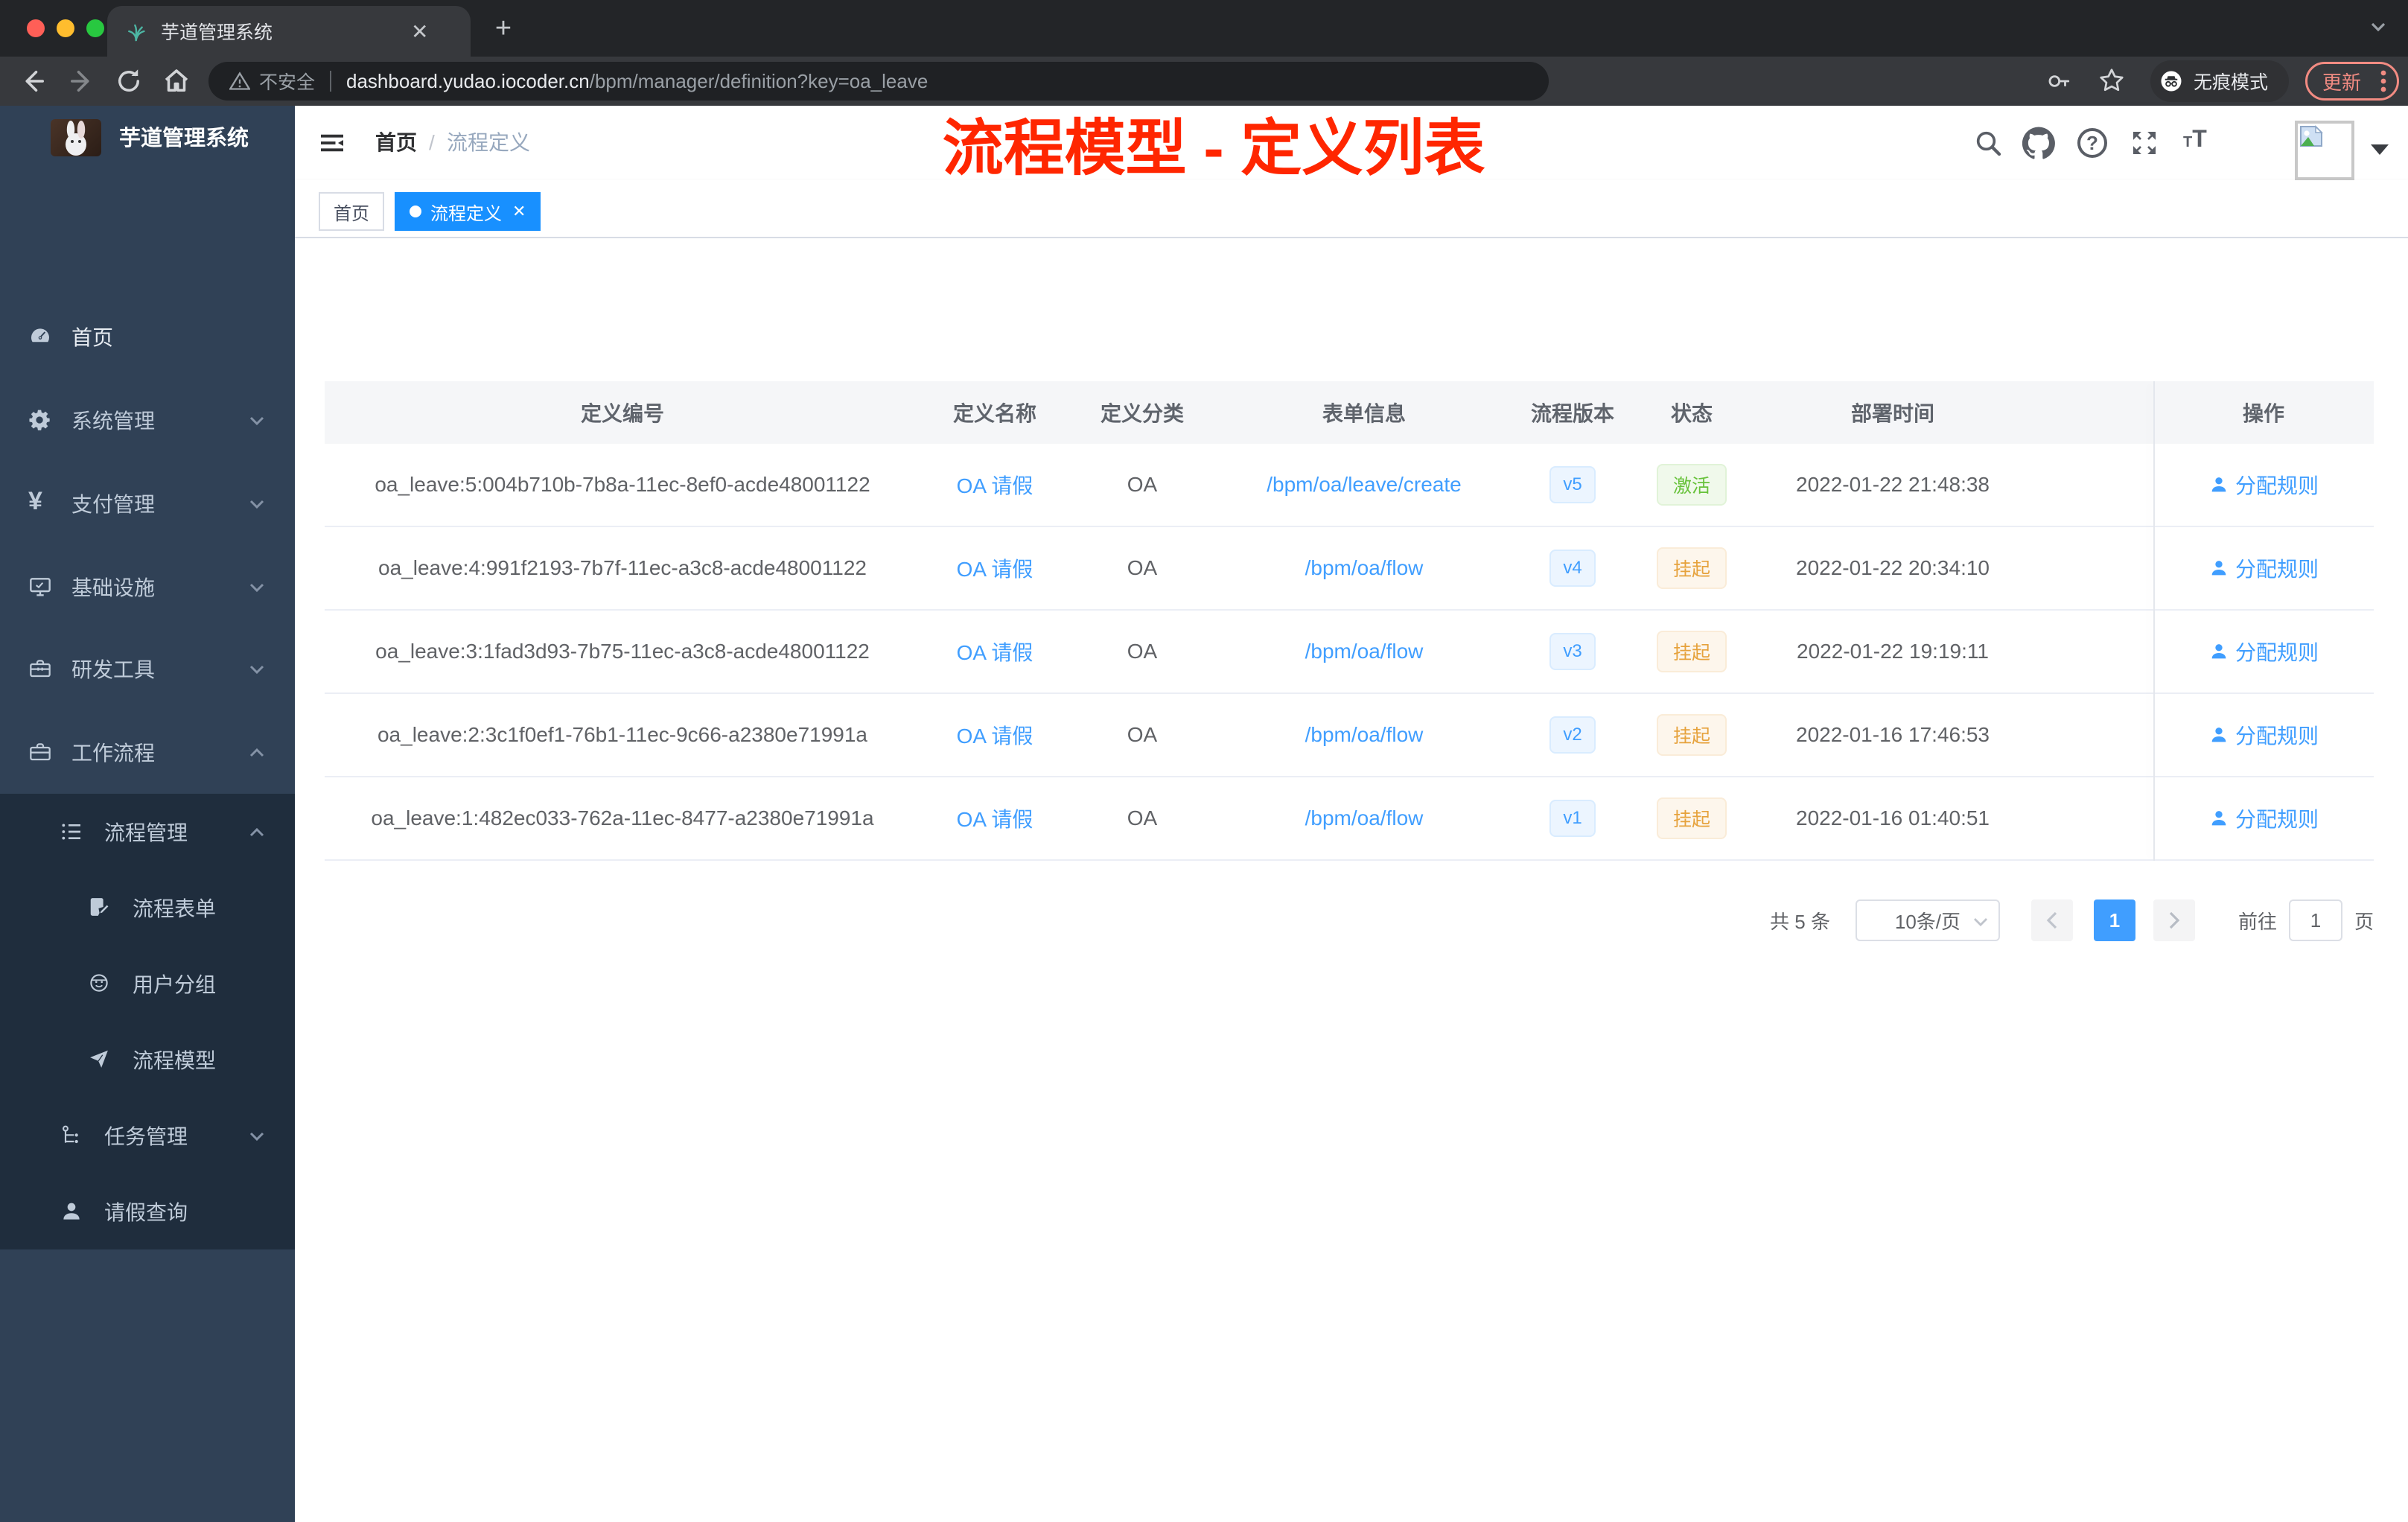 The image size is (2408, 1522). What do you see at coordinates (2114, 920) in the screenshot?
I see `current-page-button: 1` at bounding box center [2114, 920].